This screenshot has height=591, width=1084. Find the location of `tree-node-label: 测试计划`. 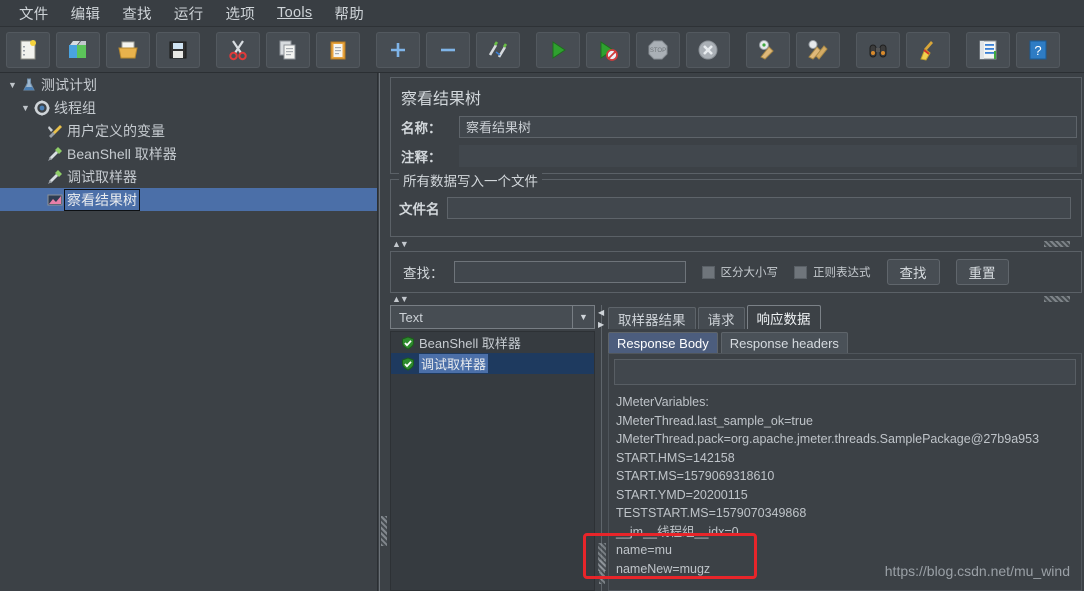

tree-node-label: 测试计划 is located at coordinates (69, 84).